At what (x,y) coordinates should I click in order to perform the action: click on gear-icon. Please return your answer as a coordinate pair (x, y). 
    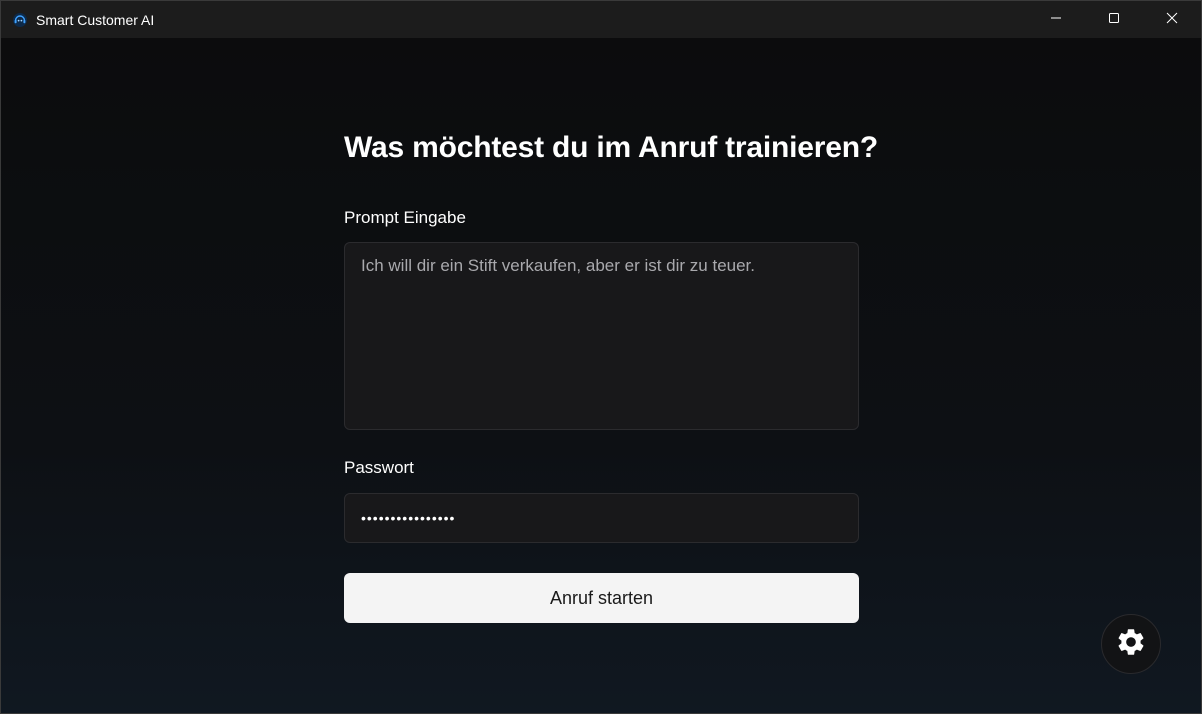
    Looking at the image, I should click on (1131, 644).